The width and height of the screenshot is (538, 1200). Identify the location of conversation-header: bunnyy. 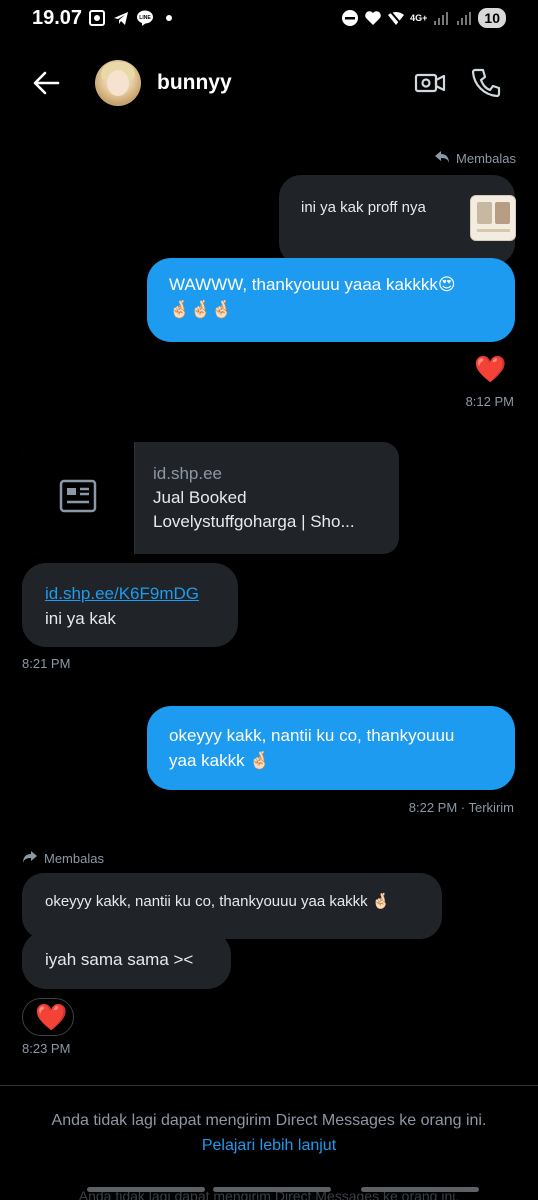
(269, 83).